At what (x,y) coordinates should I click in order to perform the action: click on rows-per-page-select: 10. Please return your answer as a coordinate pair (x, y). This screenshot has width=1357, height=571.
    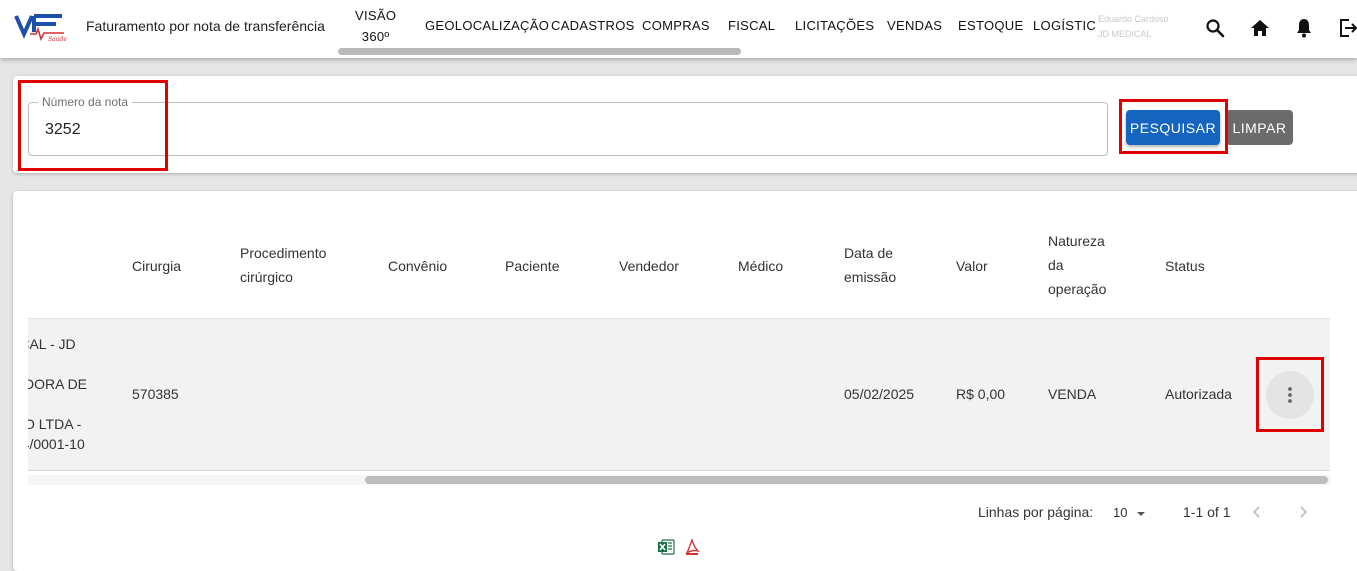
    Looking at the image, I should click on (1133, 514).